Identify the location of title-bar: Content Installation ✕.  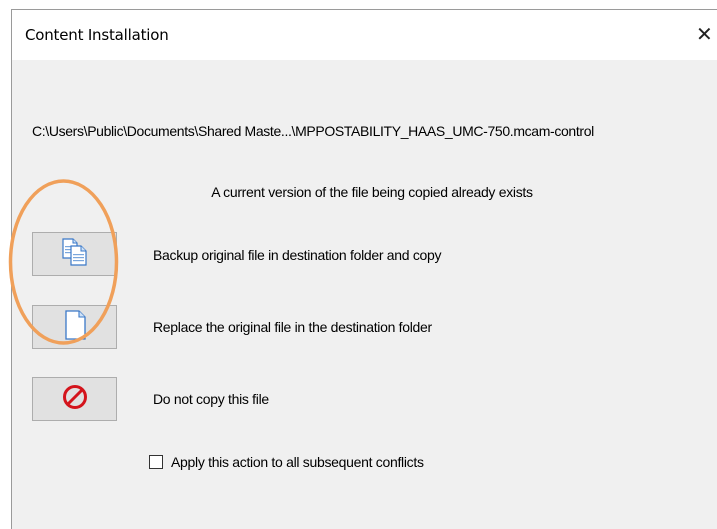
(364, 35).